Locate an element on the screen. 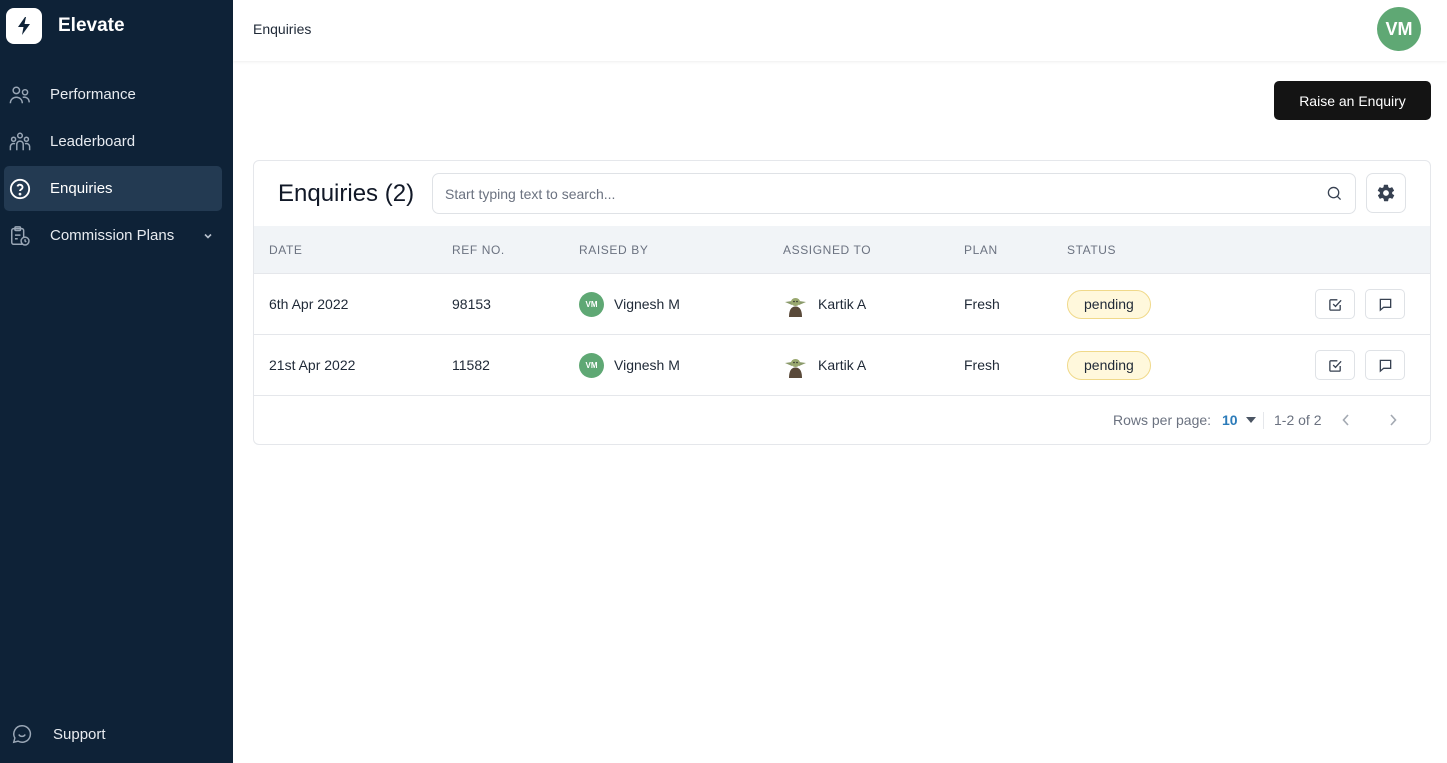  user-avatar: VM is located at coordinates (1399, 29).